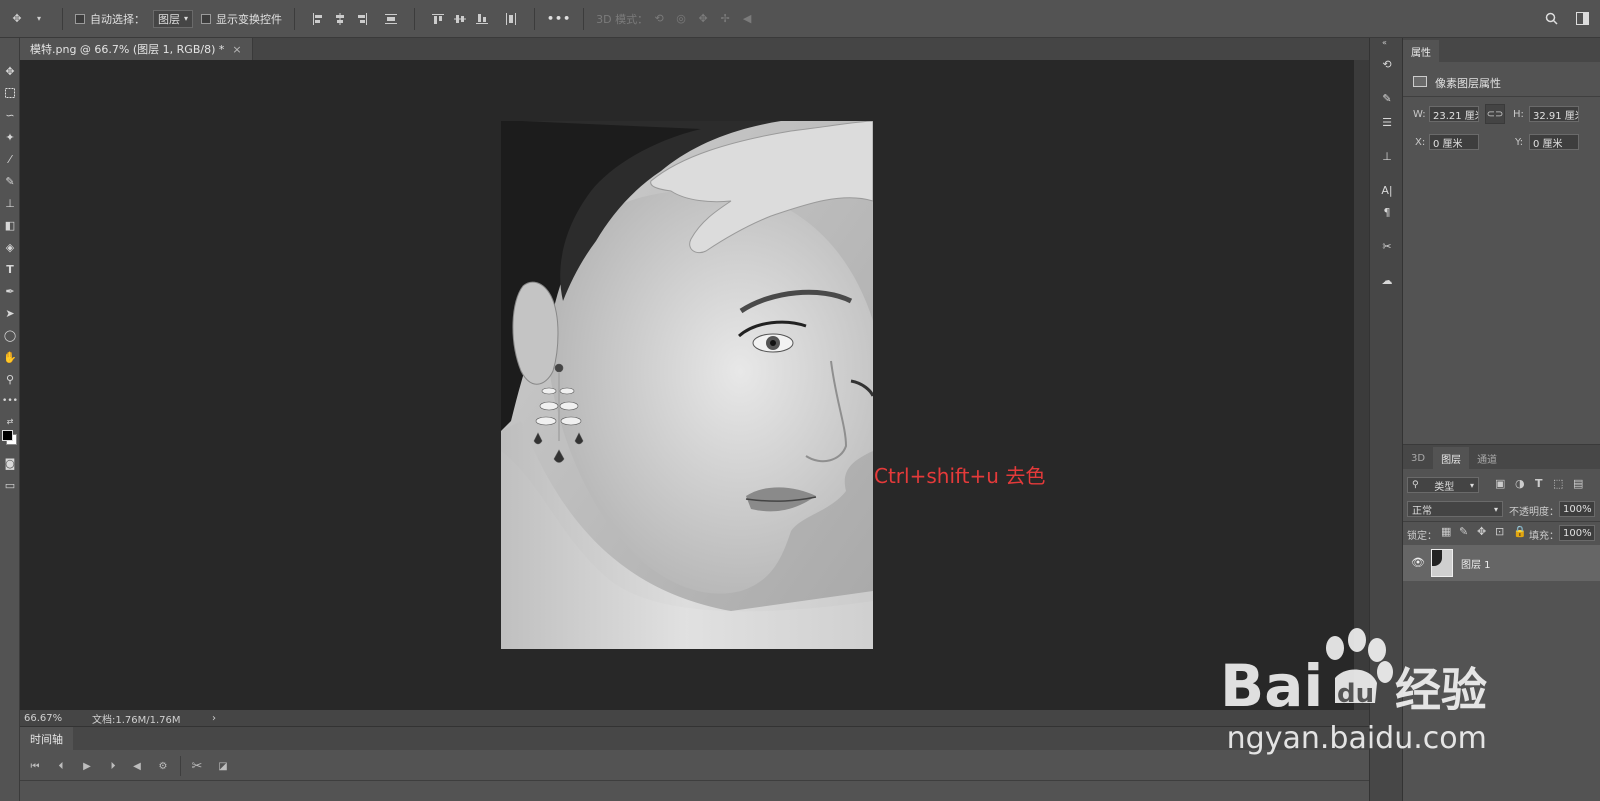  Describe the element at coordinates (10, 159) in the screenshot. I see `eyedropper-tool-icon: ⁄` at that location.